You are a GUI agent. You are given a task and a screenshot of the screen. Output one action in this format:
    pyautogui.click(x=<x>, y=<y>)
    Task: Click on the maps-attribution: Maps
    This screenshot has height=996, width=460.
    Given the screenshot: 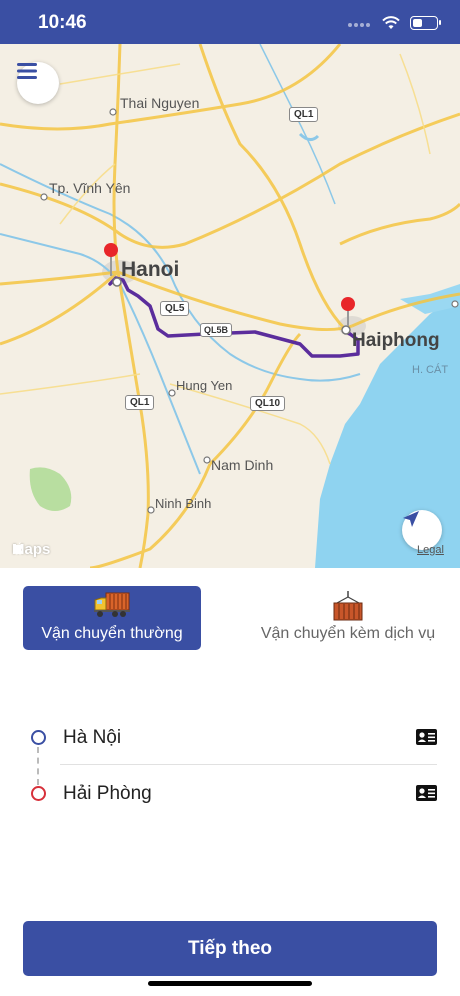 What is the action you would take?
    pyautogui.click(x=31, y=549)
    